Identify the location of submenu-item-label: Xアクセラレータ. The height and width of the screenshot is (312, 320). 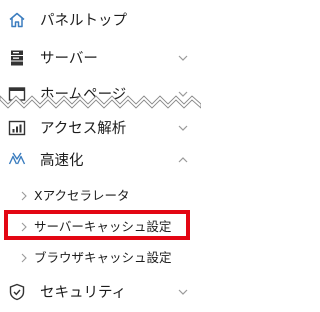
(82, 195).